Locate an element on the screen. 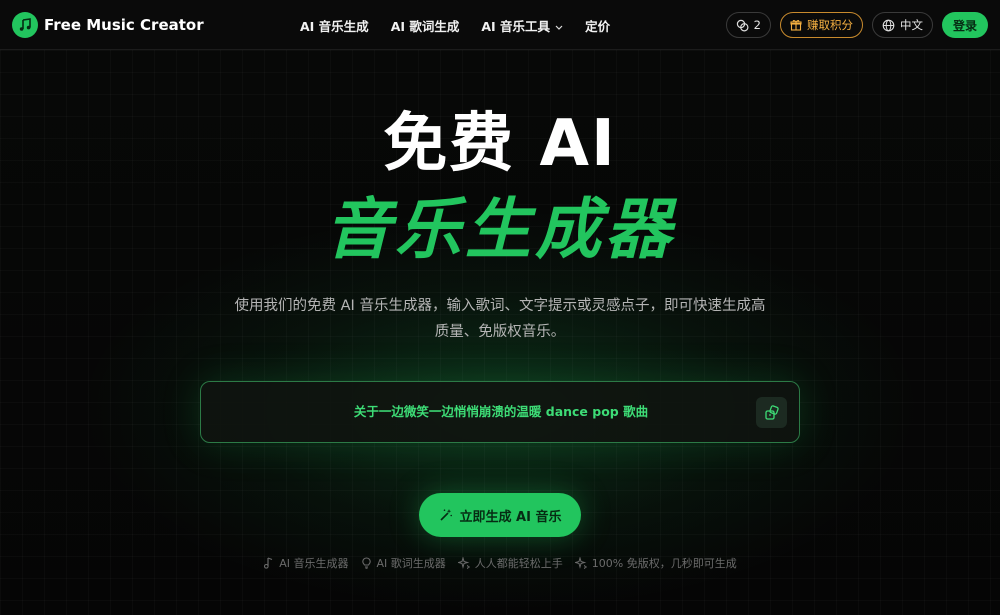 The image size is (1000, 615). feature-item: 人人都能轻松上手 is located at coordinates (510, 563).